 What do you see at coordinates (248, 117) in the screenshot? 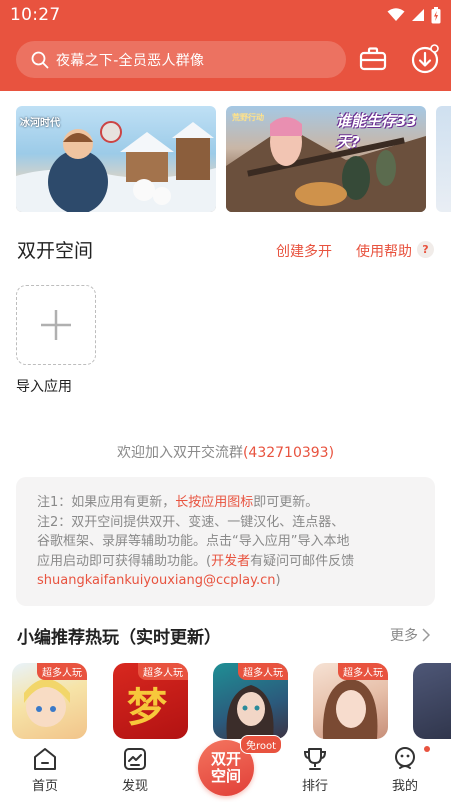
I see `banner-logo: 荒野行动` at bounding box center [248, 117].